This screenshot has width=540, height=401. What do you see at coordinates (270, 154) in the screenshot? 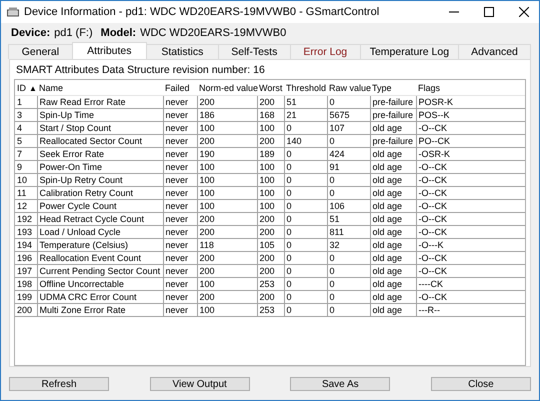
I see `table-cell: 189` at bounding box center [270, 154].